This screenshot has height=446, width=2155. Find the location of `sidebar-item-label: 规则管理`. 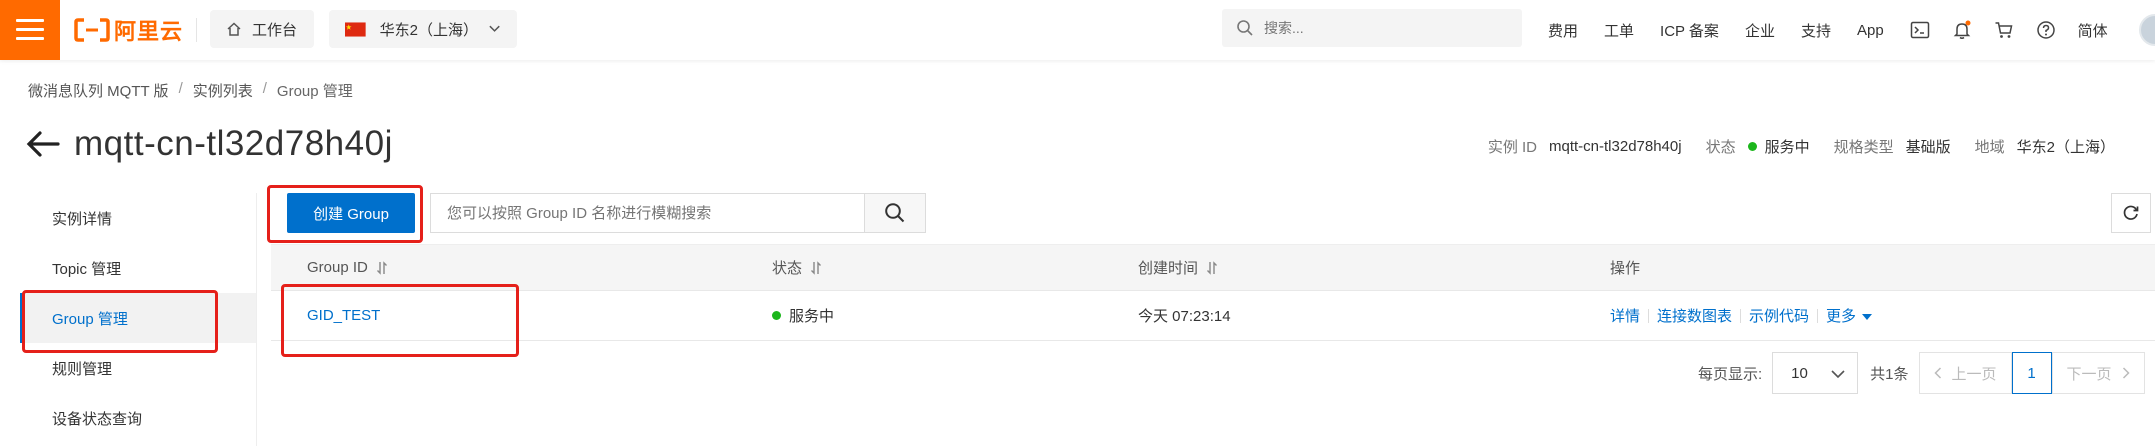

sidebar-item-label: 规则管理 is located at coordinates (82, 369).